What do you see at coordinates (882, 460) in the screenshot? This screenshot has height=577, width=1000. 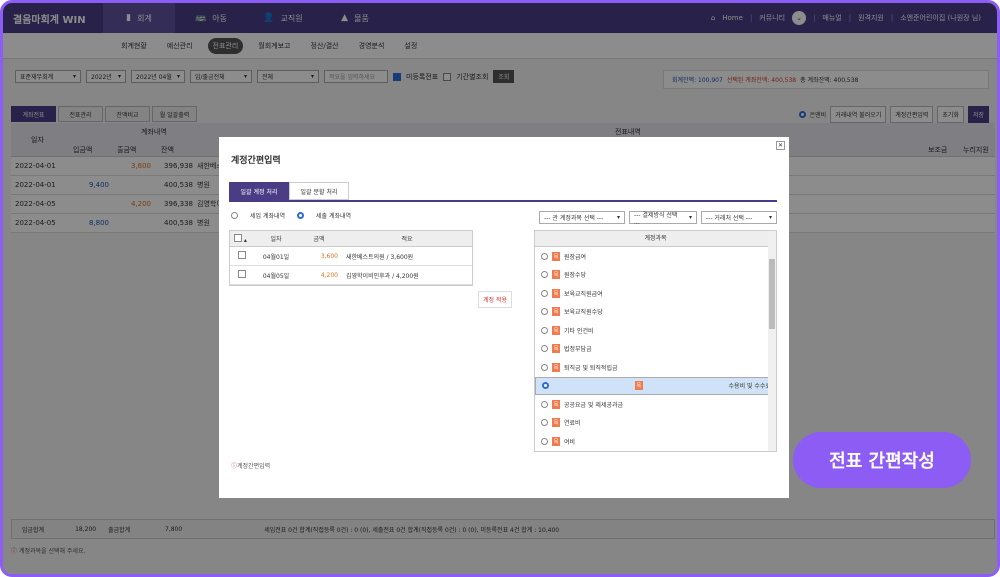 I see `feature-bubble: 전표 간편작성` at bounding box center [882, 460].